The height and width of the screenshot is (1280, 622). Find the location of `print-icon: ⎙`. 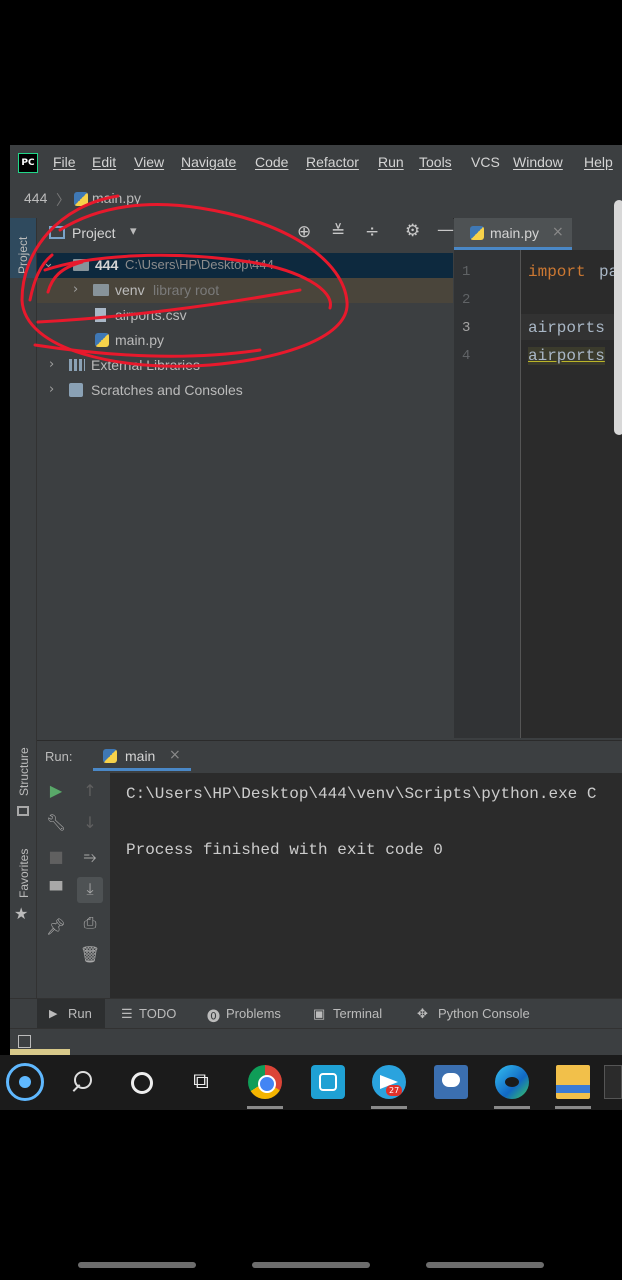

print-icon: ⎙ is located at coordinates (90, 923).